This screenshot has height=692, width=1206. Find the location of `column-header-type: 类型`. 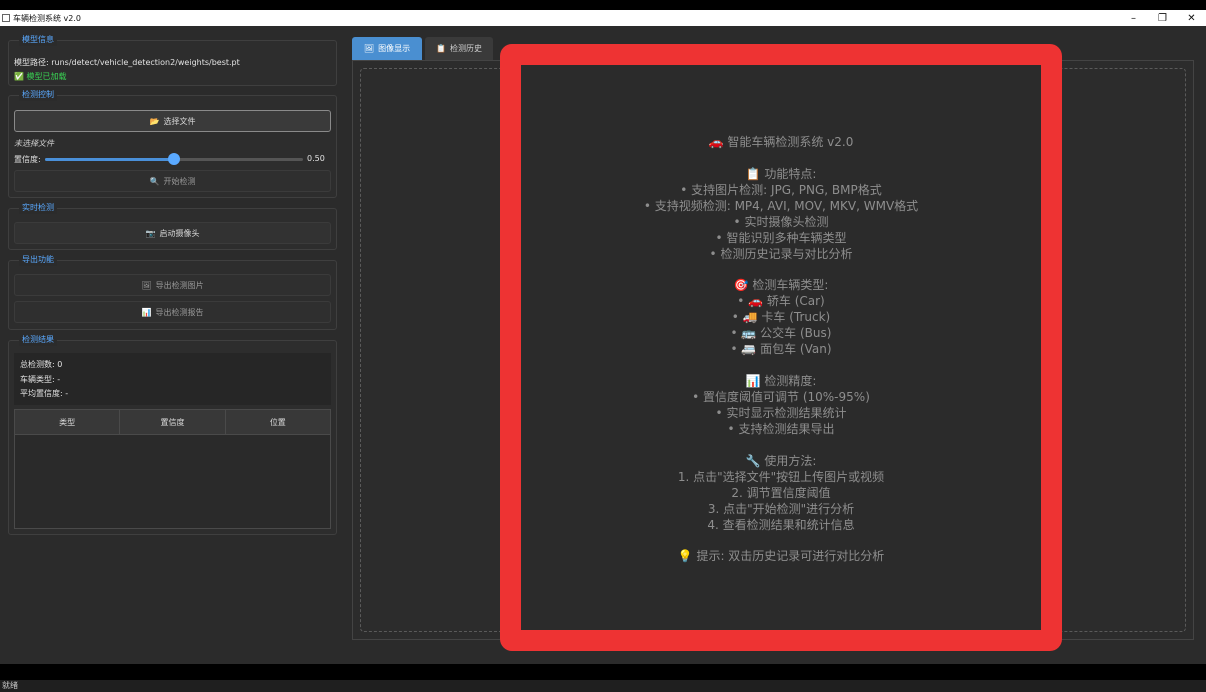

column-header-type: 类型 is located at coordinates (68, 422).